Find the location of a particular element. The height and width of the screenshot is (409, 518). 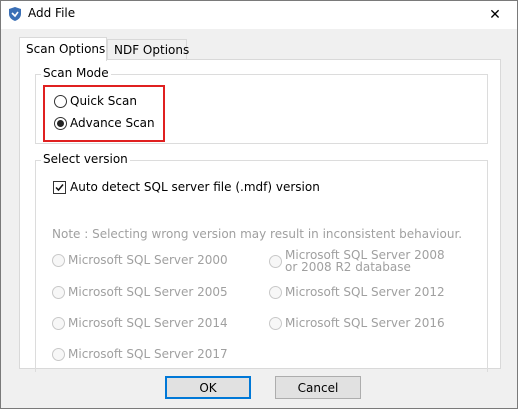

checkbox is located at coordinates (59, 187).